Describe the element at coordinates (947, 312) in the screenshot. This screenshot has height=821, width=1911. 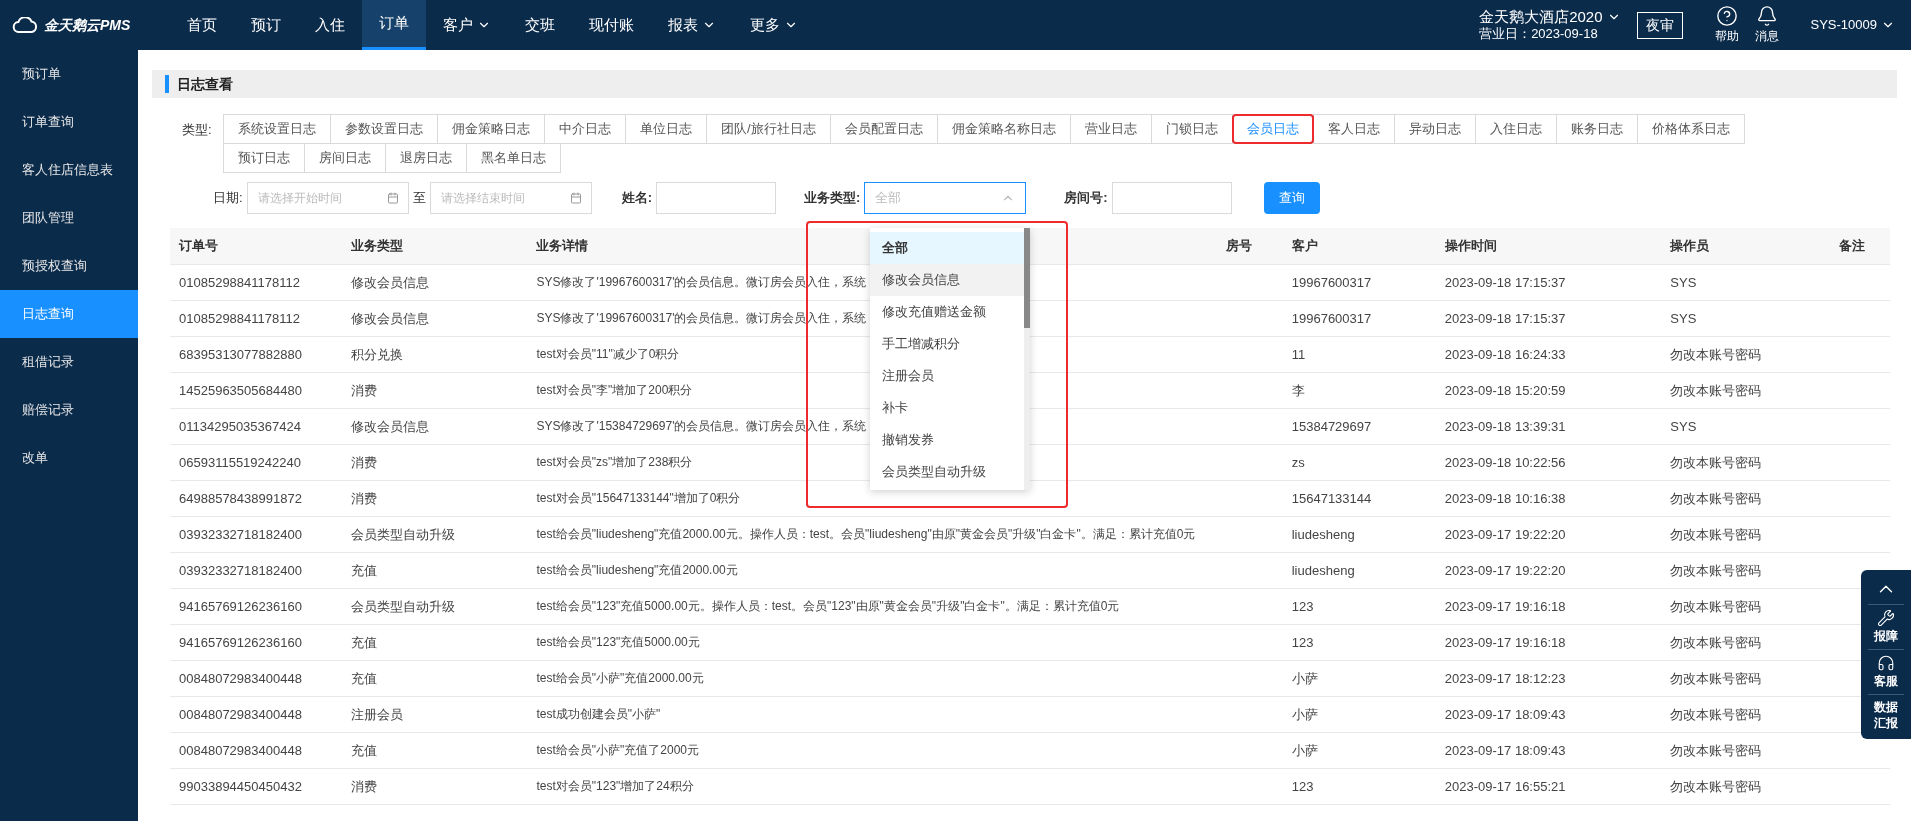
I see `dropdown-option: 修改充值赠送金额` at that location.